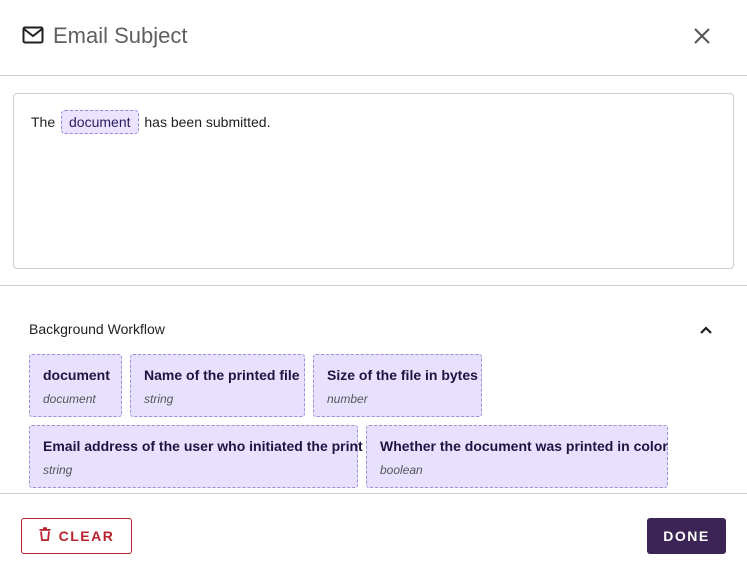 This screenshot has width=747, height=574. Describe the element at coordinates (69, 399) in the screenshot. I see `variable-type: document` at that location.